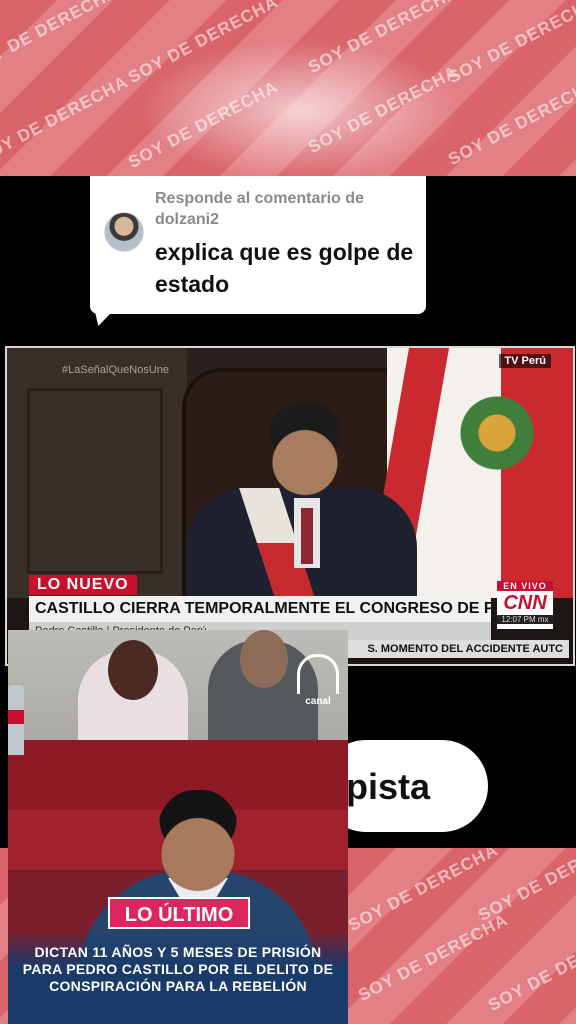  I want to click on speaker-head, so click(305, 451).